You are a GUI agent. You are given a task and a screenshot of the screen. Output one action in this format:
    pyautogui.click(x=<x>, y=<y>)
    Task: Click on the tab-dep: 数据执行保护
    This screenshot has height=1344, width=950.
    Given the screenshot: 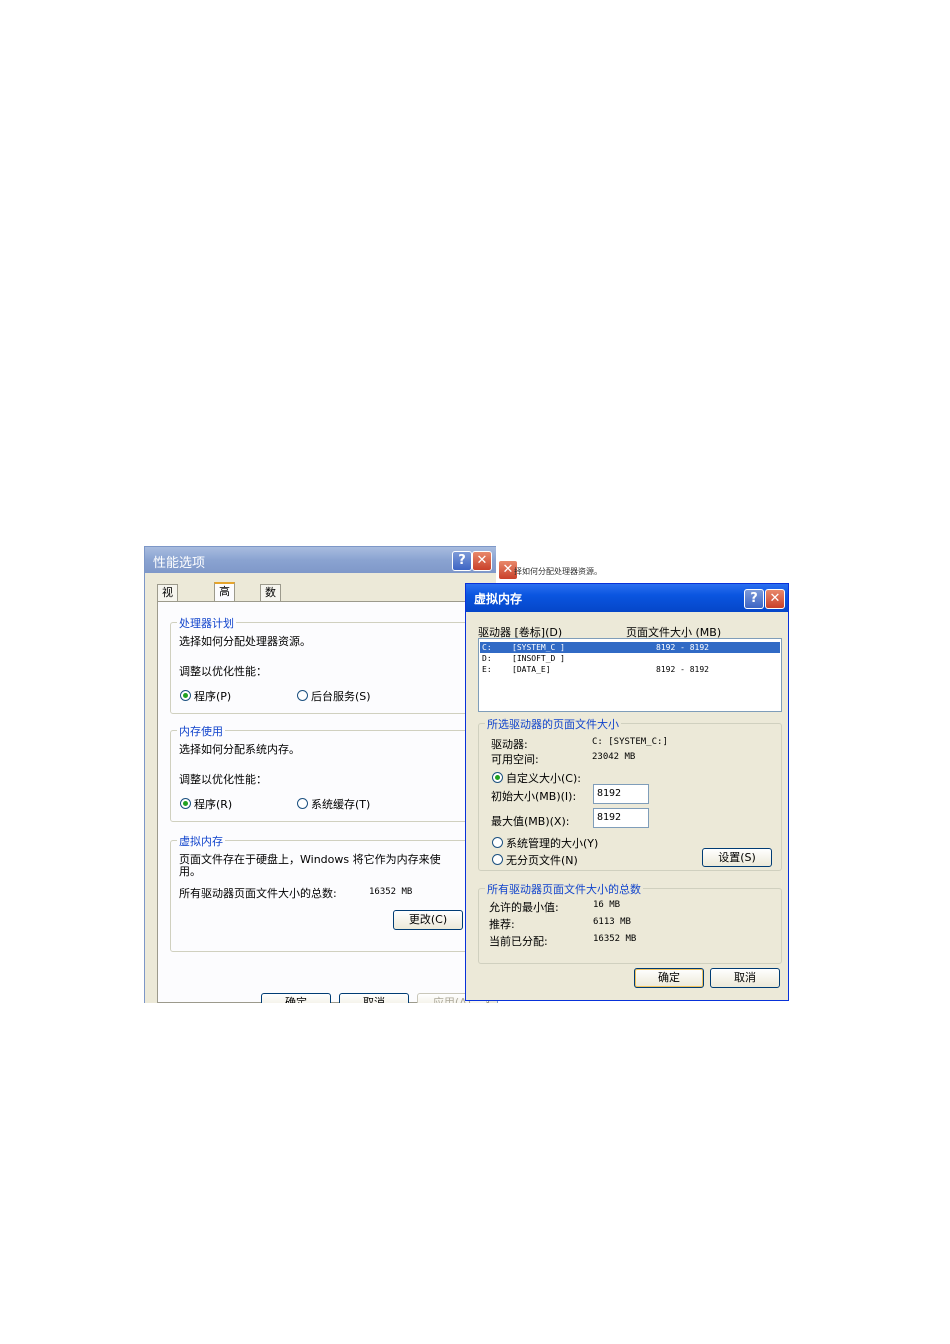 What is the action you would take?
    pyautogui.click(x=270, y=631)
    